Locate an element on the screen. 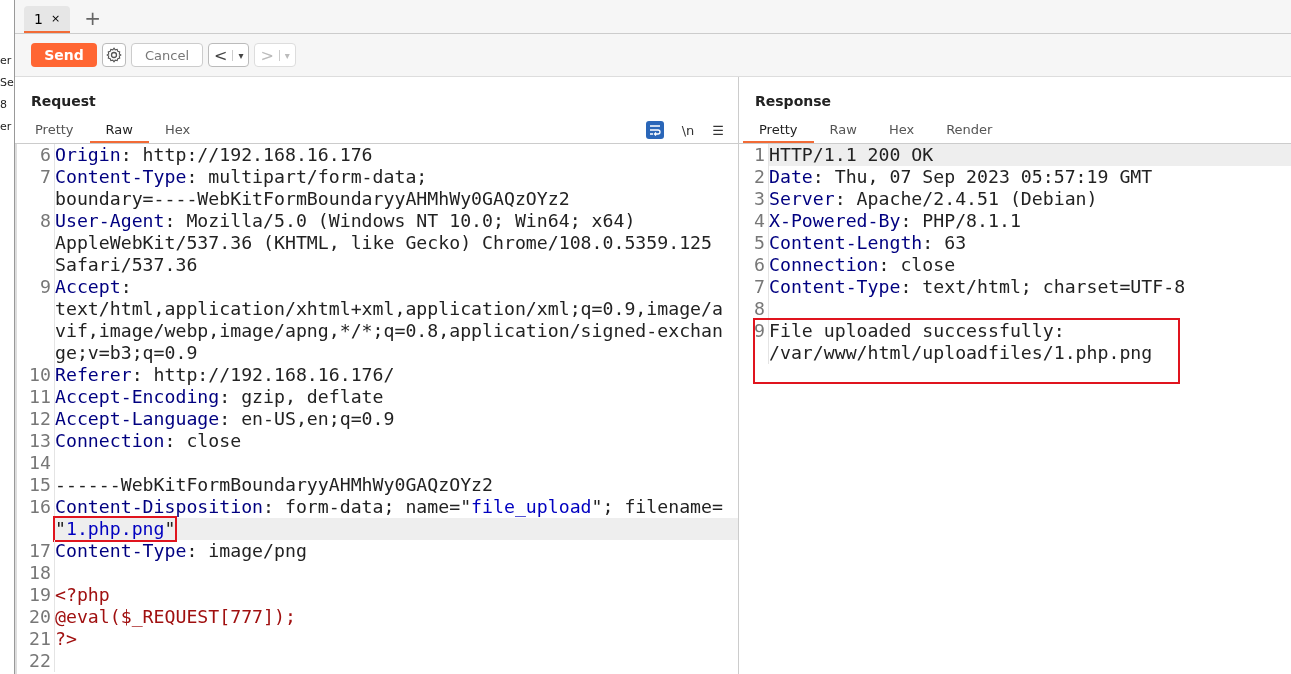 The width and height of the screenshot is (1291, 674). code-line: ge;v=b3;q=0.9 is located at coordinates (126, 352).